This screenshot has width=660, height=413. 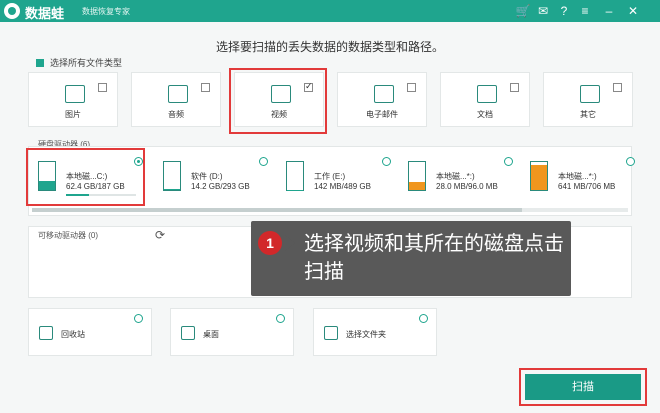 What do you see at coordinates (178, 94) in the screenshot?
I see `audio-icon` at bounding box center [178, 94].